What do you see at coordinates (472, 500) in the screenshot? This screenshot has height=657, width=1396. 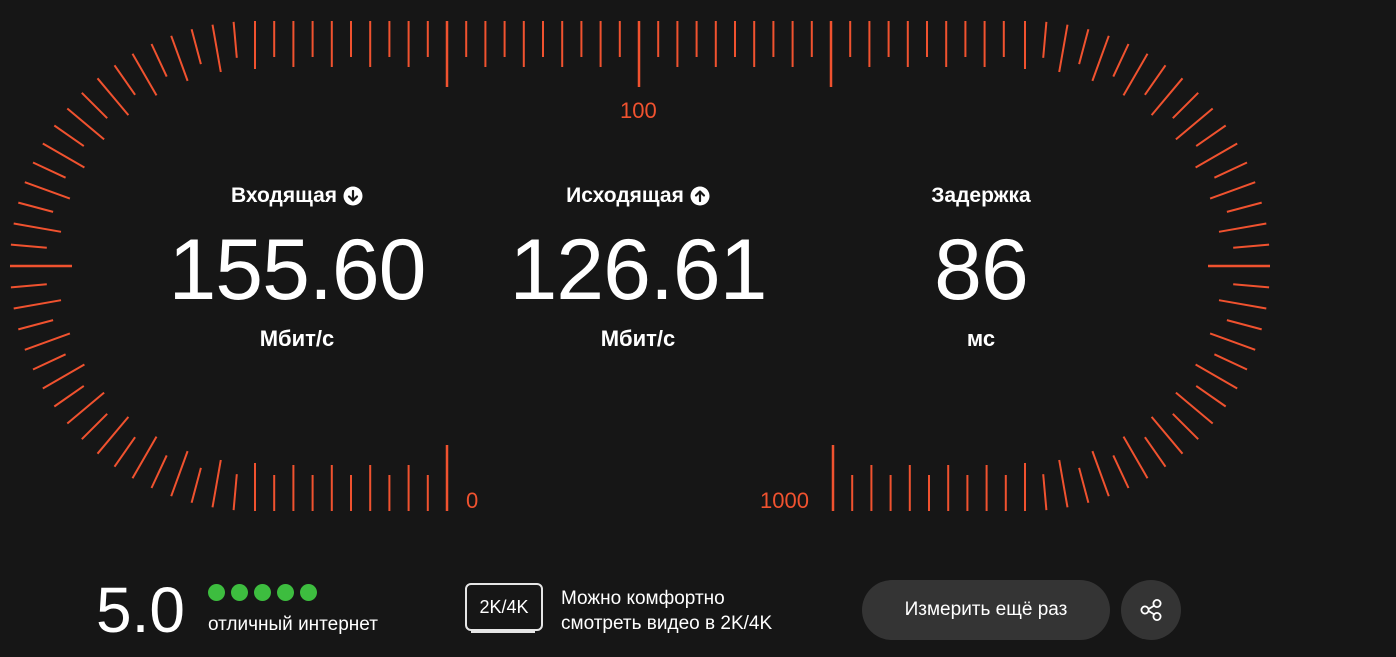 I see `scale-label-zero: 0` at bounding box center [472, 500].